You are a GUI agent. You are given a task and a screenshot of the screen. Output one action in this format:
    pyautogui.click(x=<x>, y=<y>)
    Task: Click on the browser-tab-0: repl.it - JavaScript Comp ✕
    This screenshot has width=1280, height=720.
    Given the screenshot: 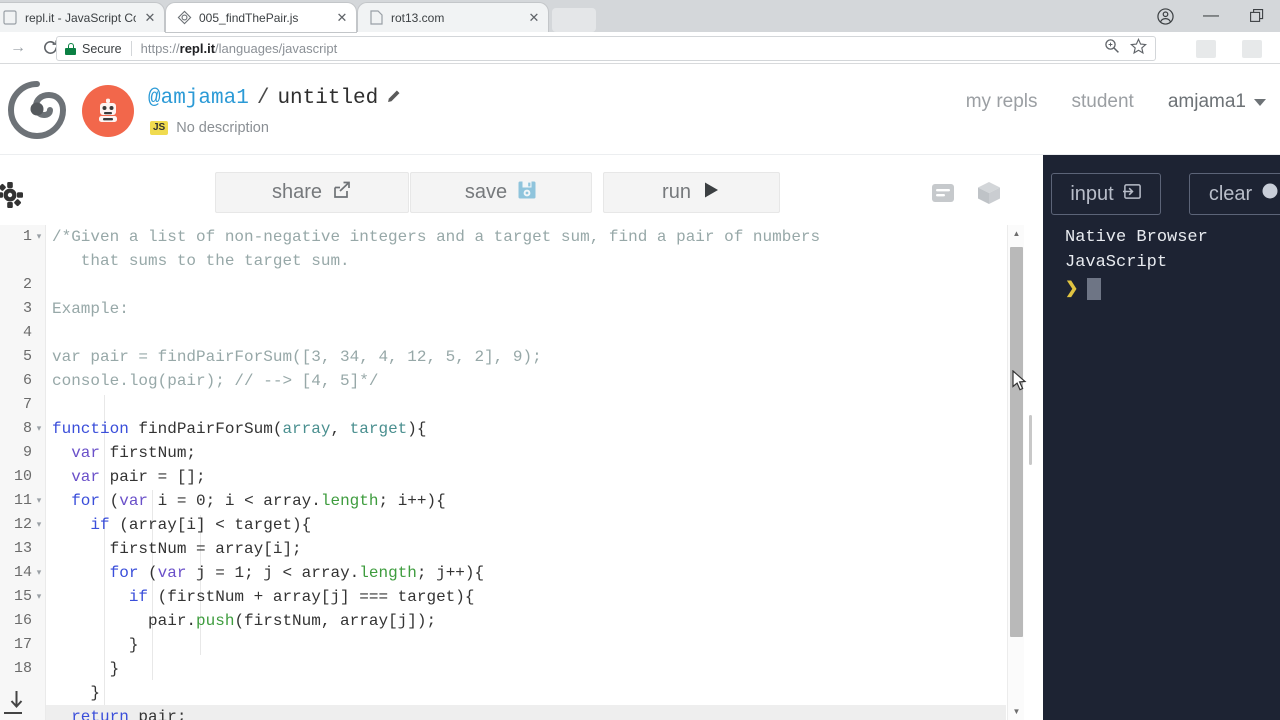 What is the action you would take?
    pyautogui.click(x=82, y=17)
    